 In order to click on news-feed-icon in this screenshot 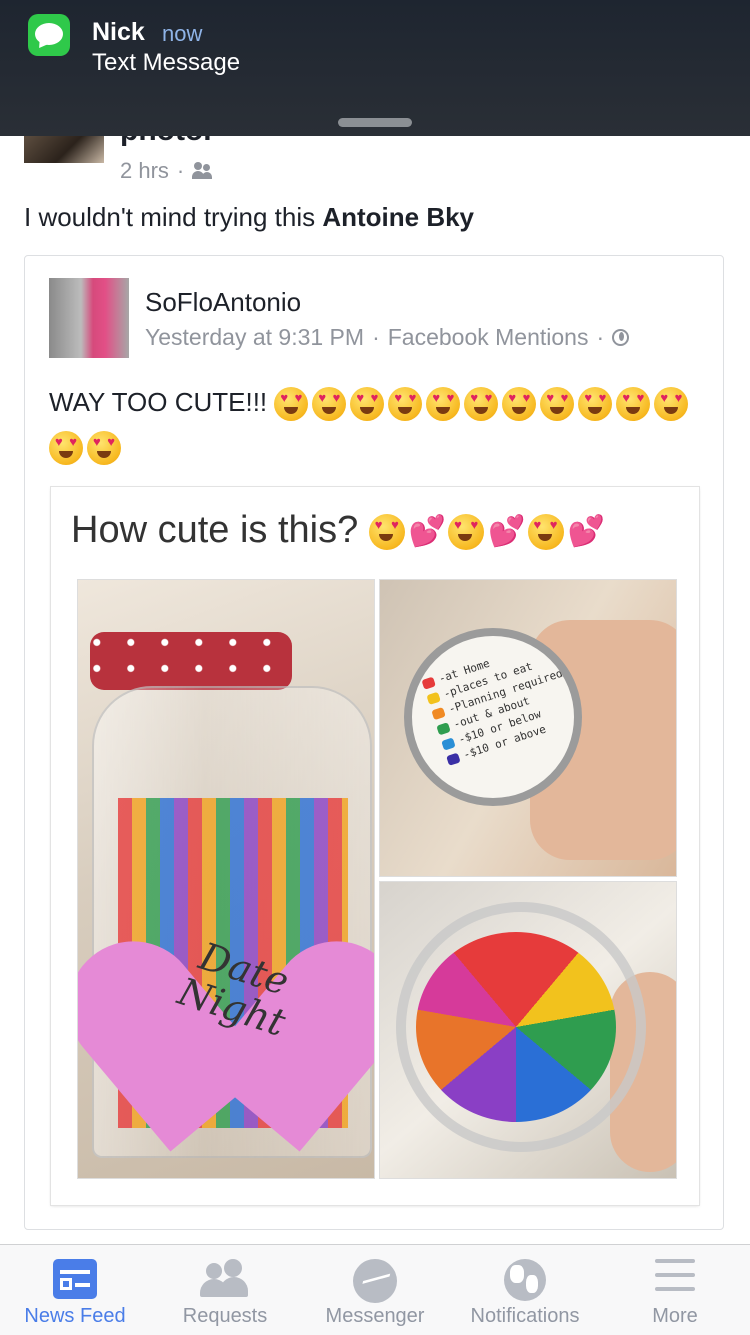, I will do `click(75, 1279)`.